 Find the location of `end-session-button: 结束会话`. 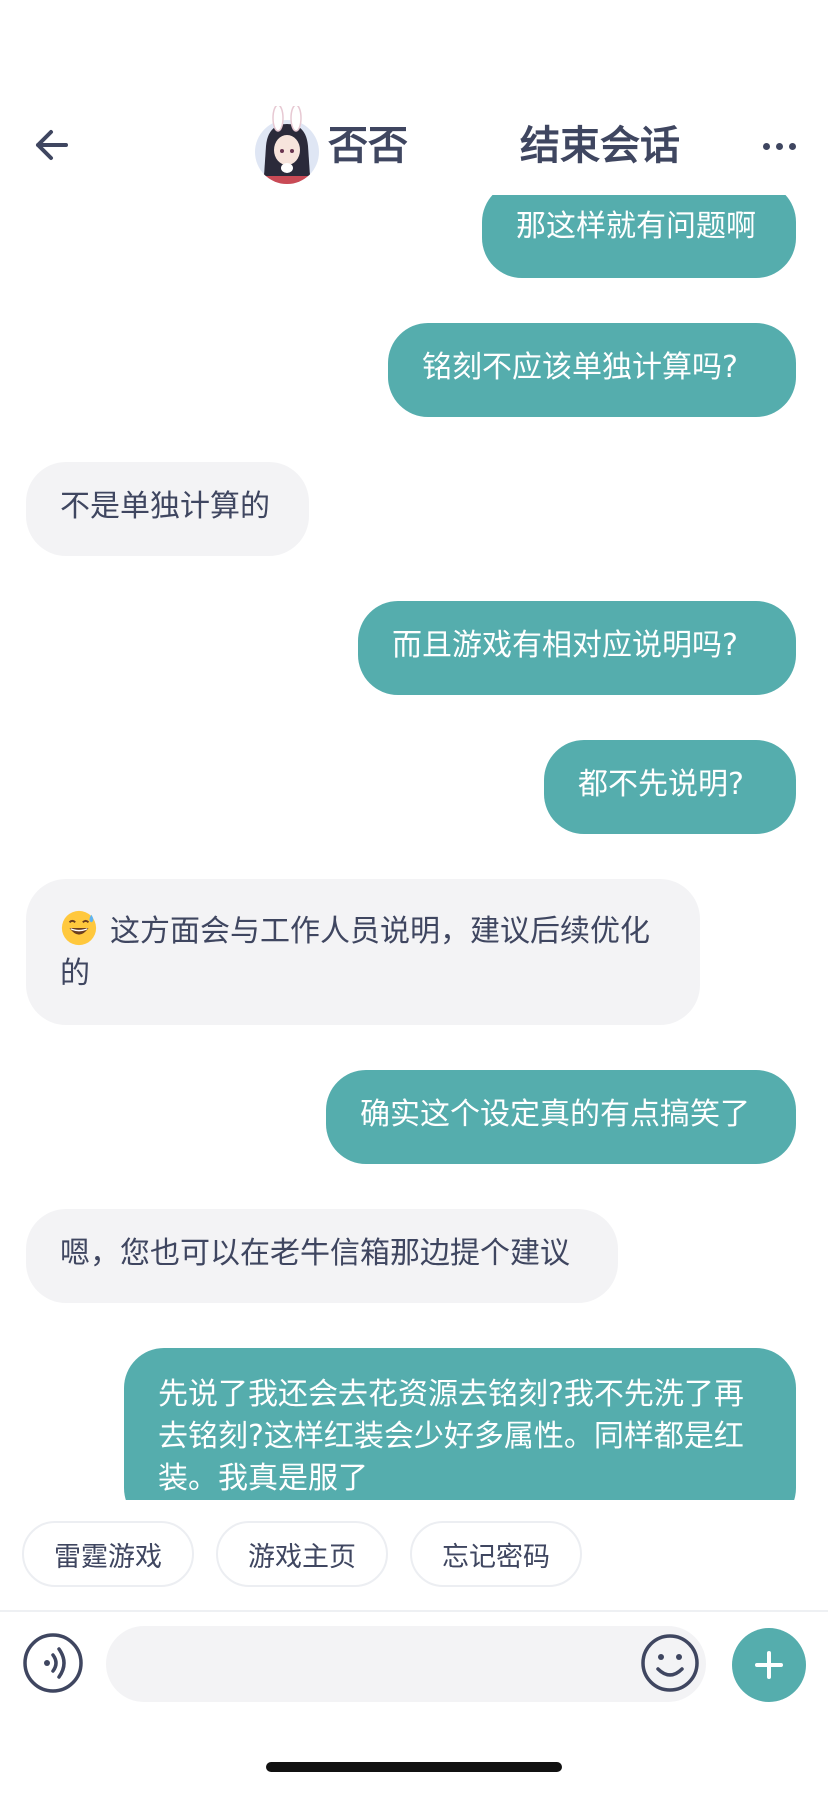

end-session-button: 结束会话 is located at coordinates (600, 146).